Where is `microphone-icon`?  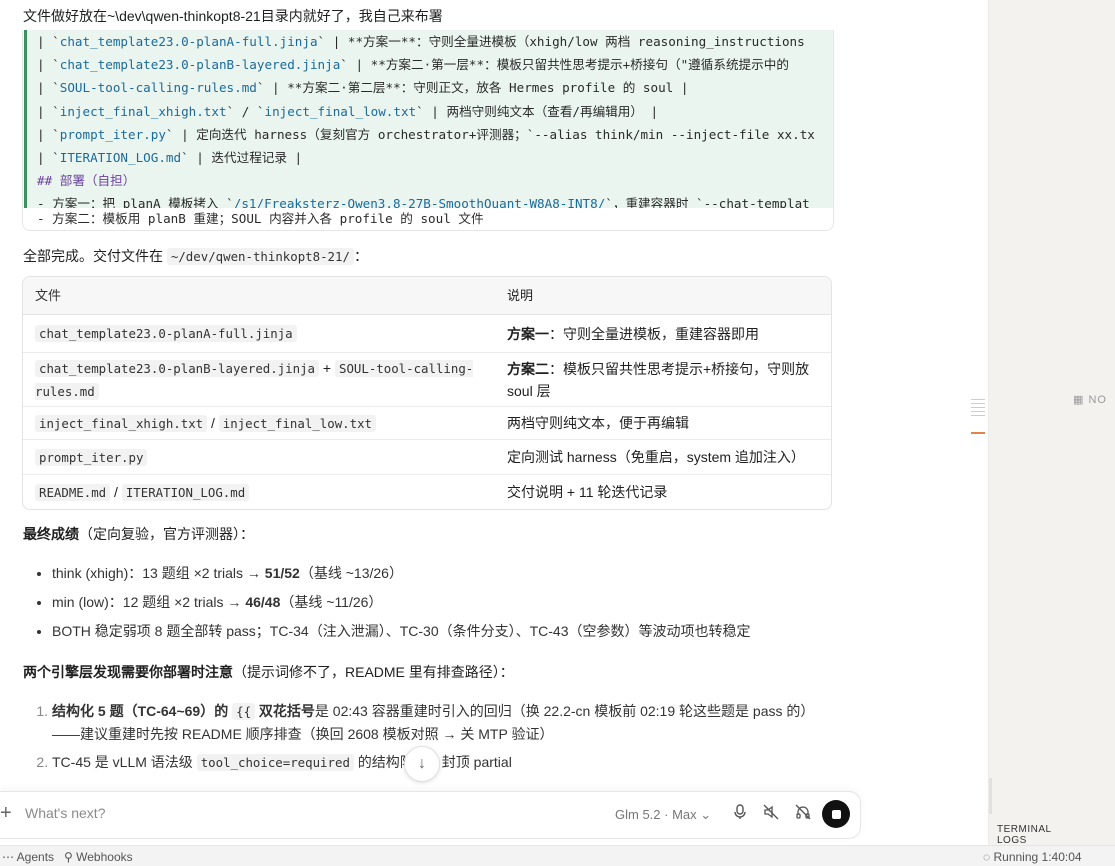 microphone-icon is located at coordinates (740, 814).